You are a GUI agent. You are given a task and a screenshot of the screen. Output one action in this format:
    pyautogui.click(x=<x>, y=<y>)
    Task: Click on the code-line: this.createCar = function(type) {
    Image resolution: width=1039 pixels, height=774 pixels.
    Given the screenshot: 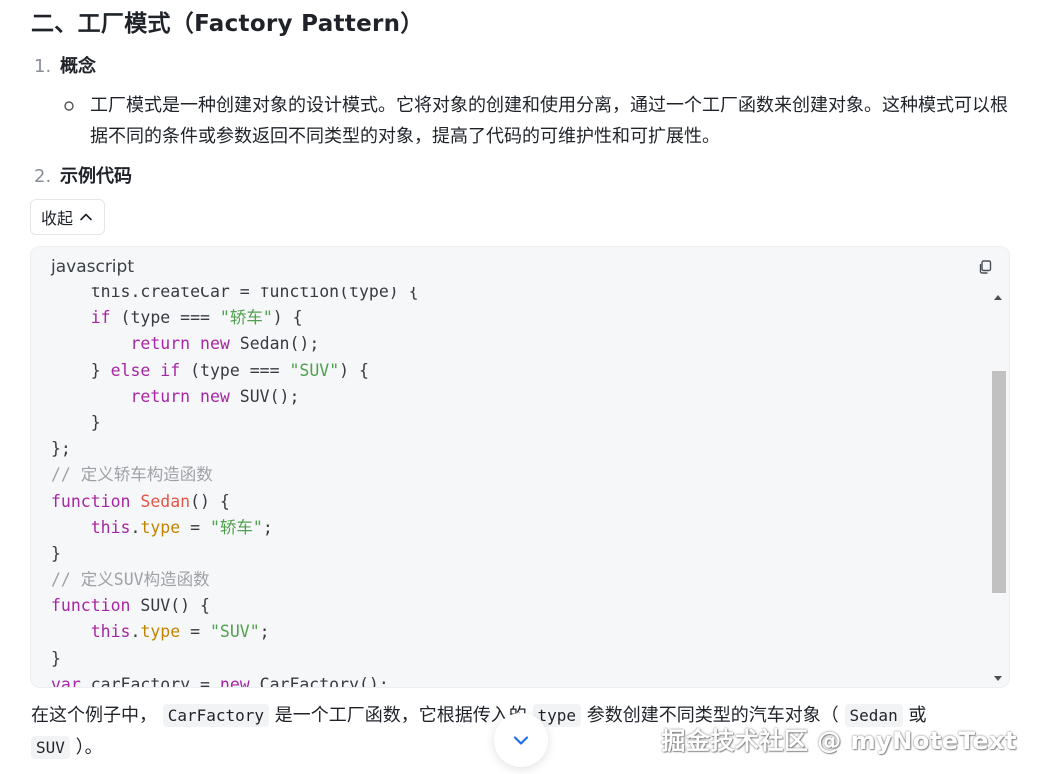 What is the action you would take?
    pyautogui.click(x=235, y=296)
    